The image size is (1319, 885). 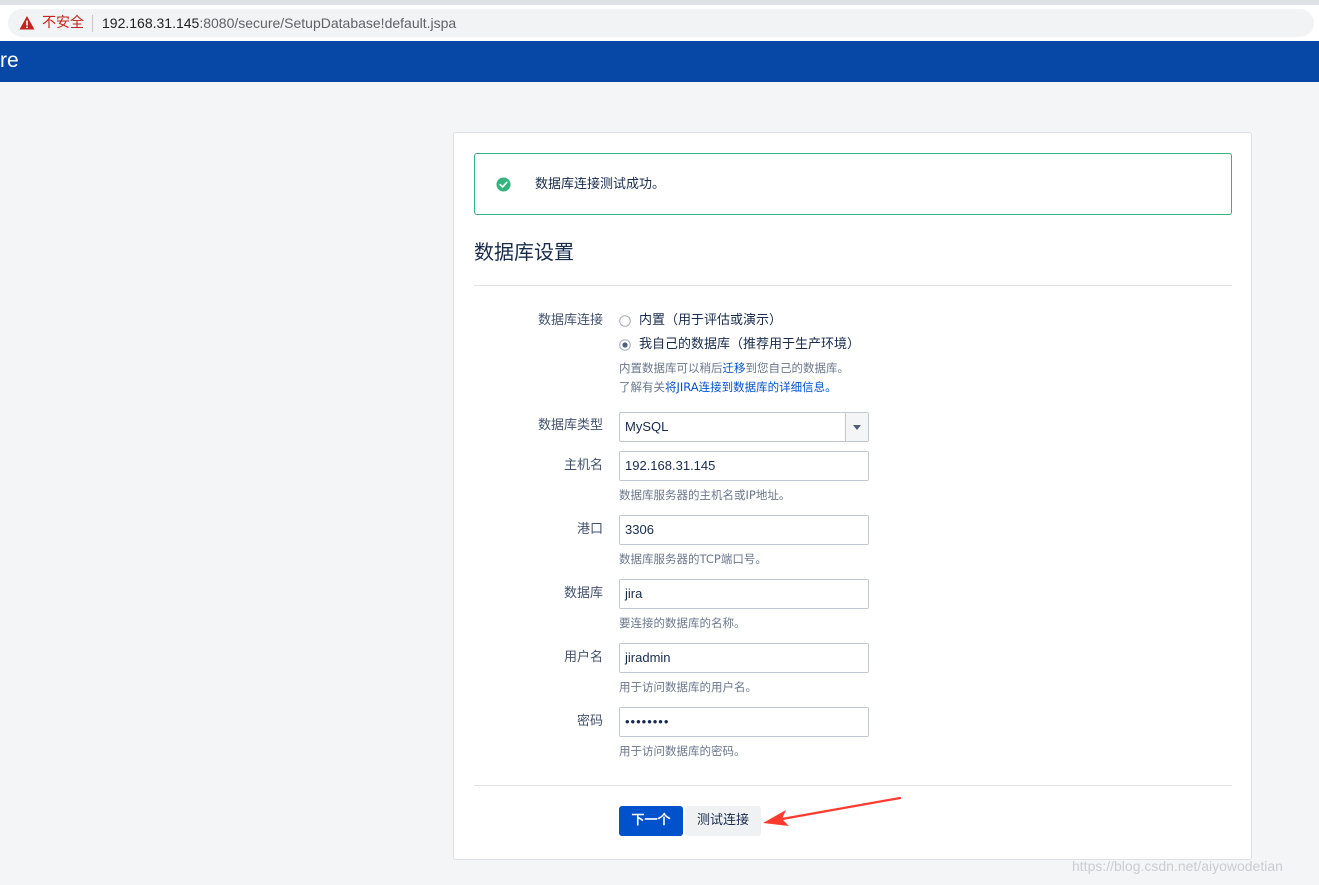 I want to click on buttons-divider, so click(x=853, y=785).